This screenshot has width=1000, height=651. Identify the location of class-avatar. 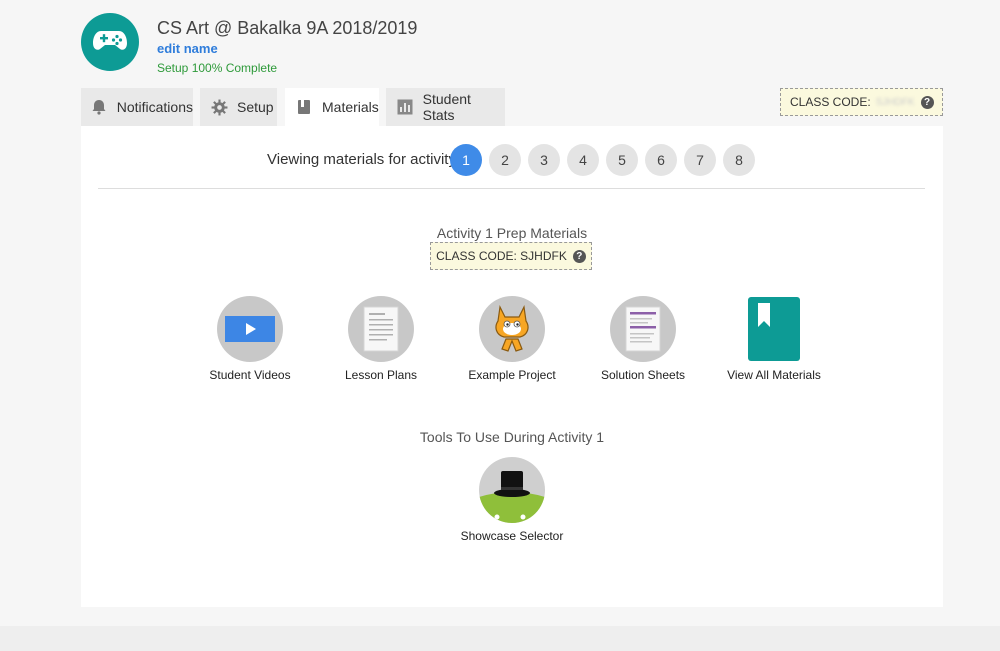
(110, 42).